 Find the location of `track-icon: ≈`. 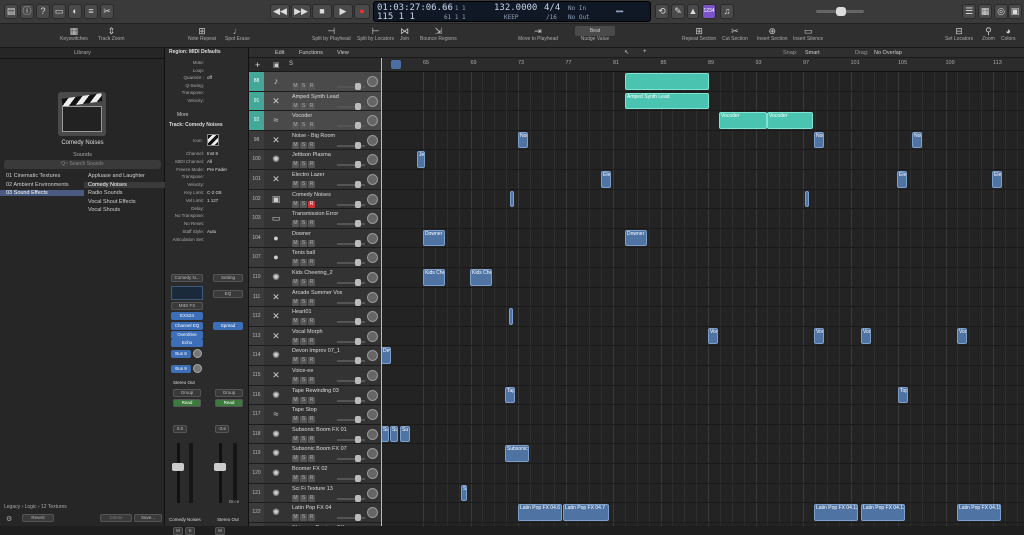

track-icon: ≈ is located at coordinates (276, 120).